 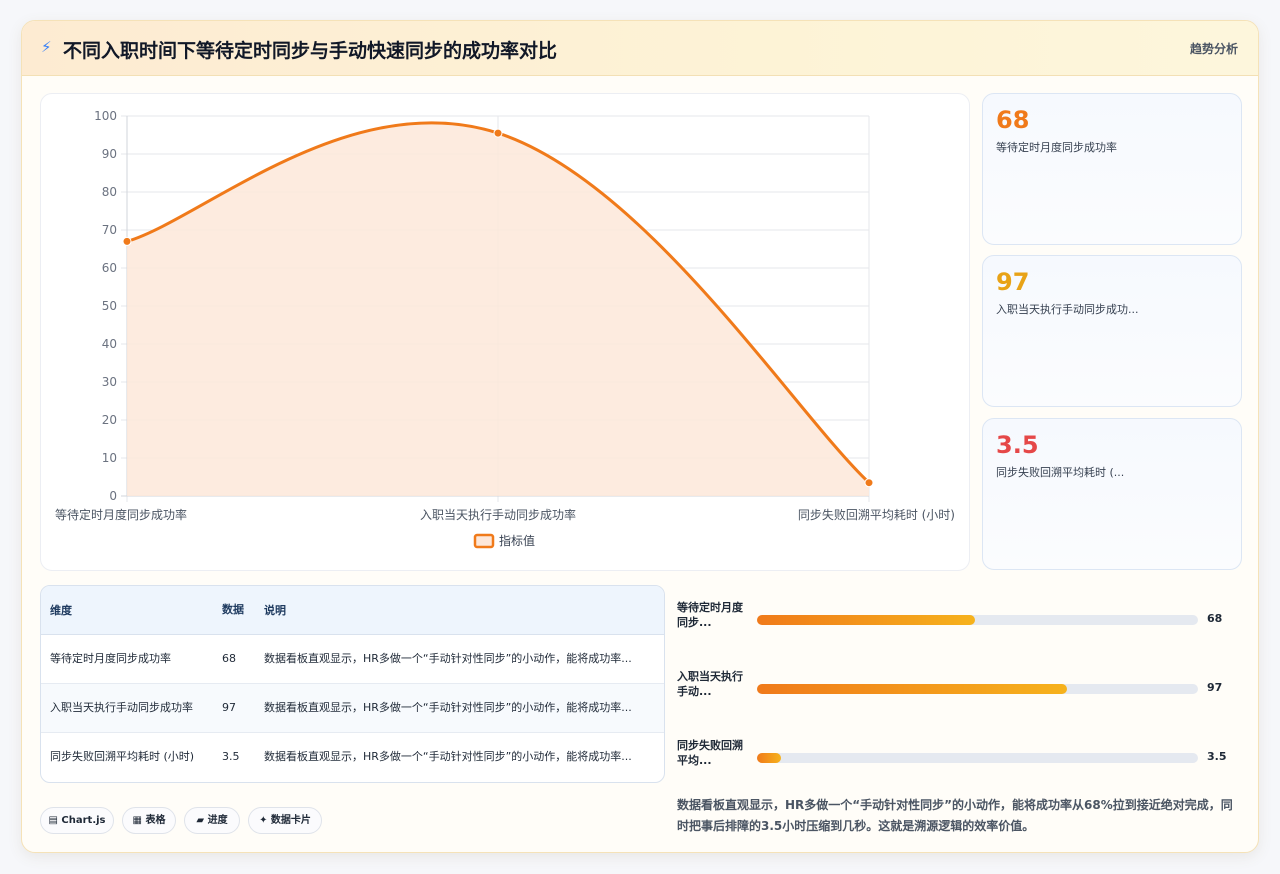 I want to click on stat-card-value: 97, so click(x=1013, y=282).